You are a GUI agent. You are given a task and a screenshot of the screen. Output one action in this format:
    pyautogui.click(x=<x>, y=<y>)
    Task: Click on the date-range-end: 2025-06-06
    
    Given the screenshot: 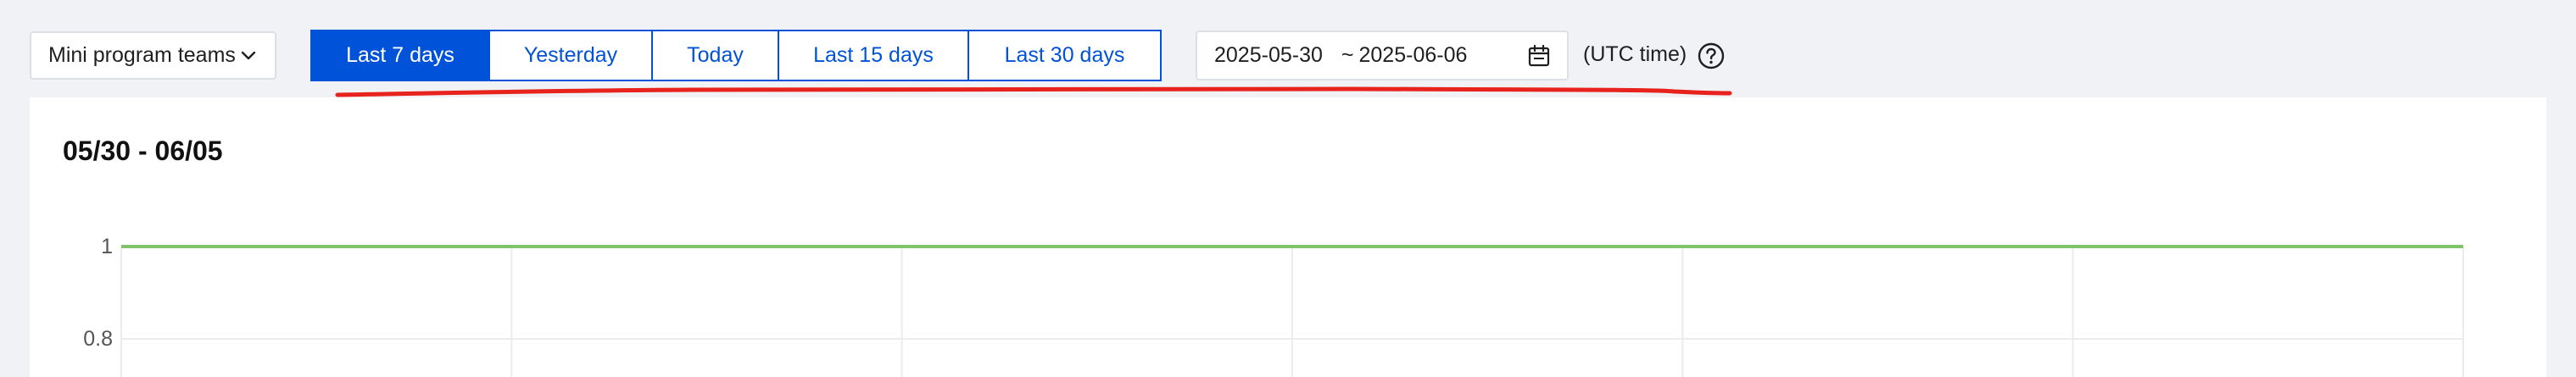 What is the action you would take?
    pyautogui.click(x=1413, y=55)
    